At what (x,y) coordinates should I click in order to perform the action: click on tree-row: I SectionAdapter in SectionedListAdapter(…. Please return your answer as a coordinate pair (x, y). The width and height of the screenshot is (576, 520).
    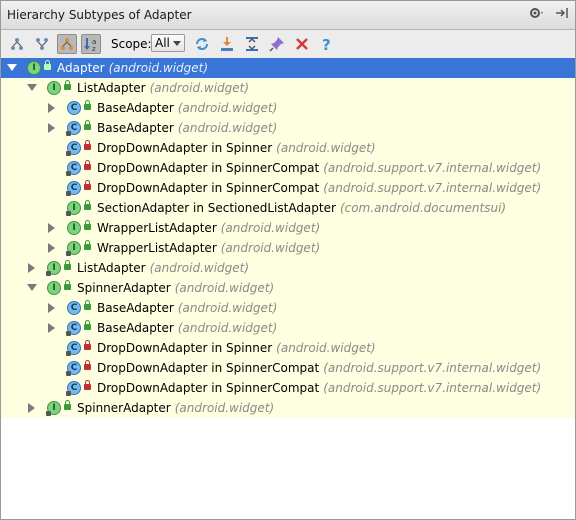
    Looking at the image, I should click on (288, 208).